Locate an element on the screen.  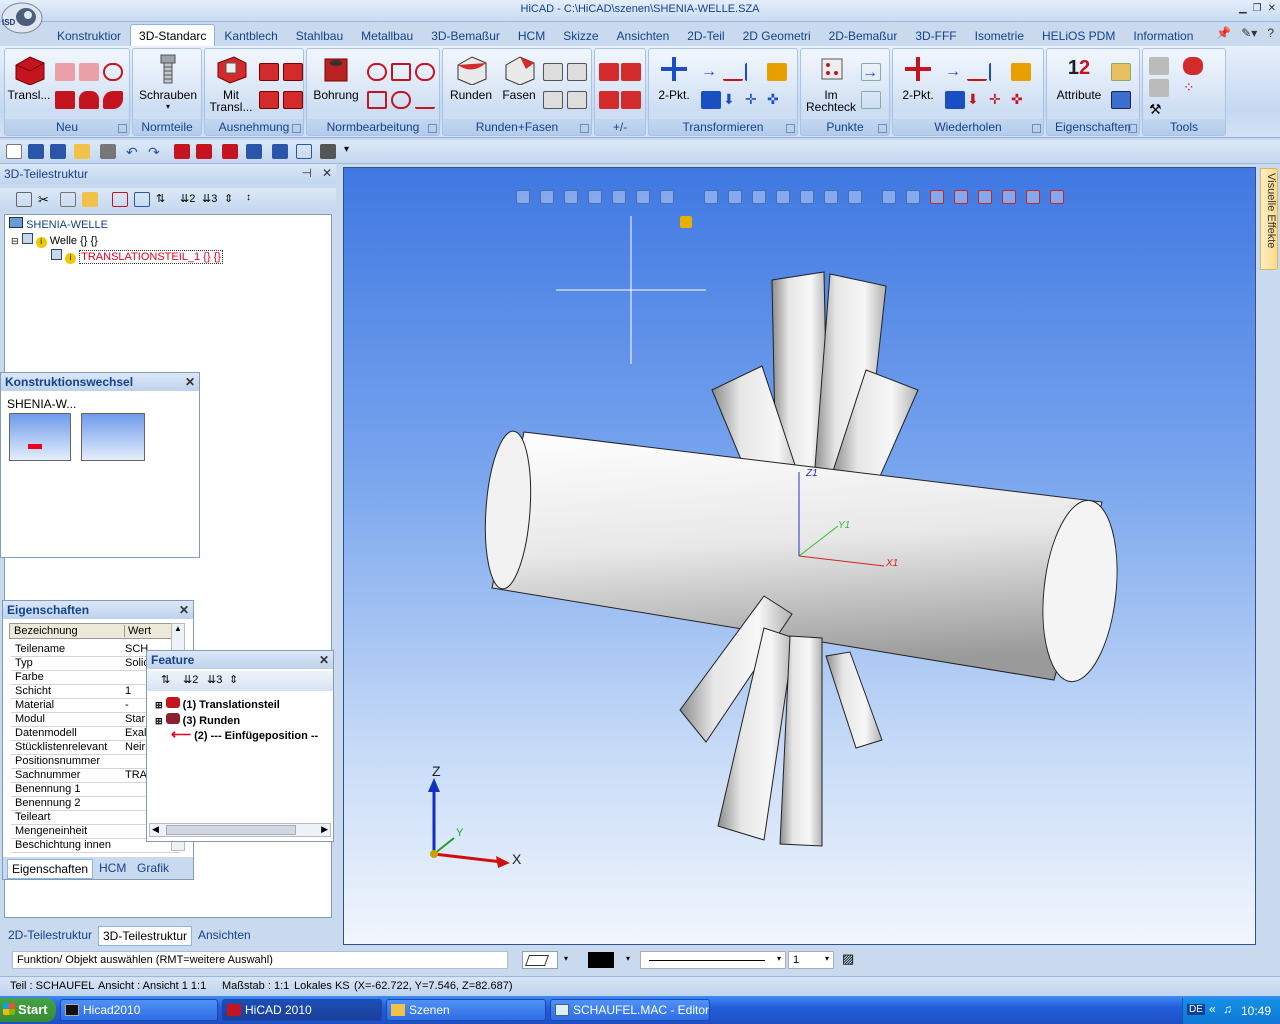
collapse-icon: ⊟ is located at coordinates (15, 241).